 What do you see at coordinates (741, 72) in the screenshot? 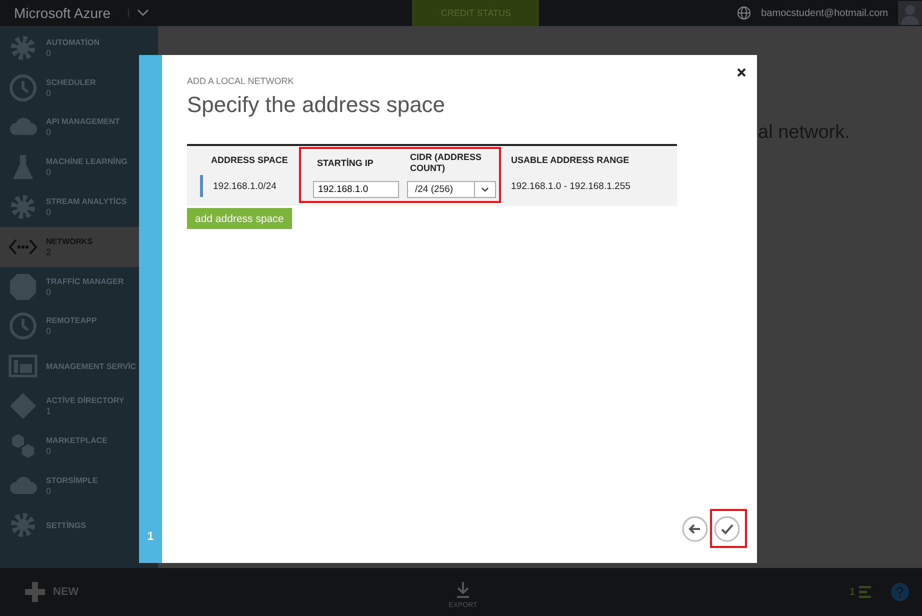
I see `close-icon` at bounding box center [741, 72].